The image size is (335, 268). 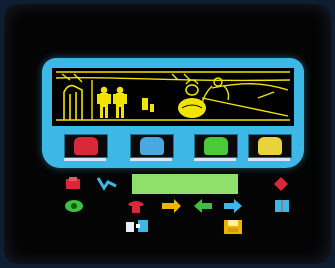 I want to click on sphere-icon, so click(x=192, y=98).